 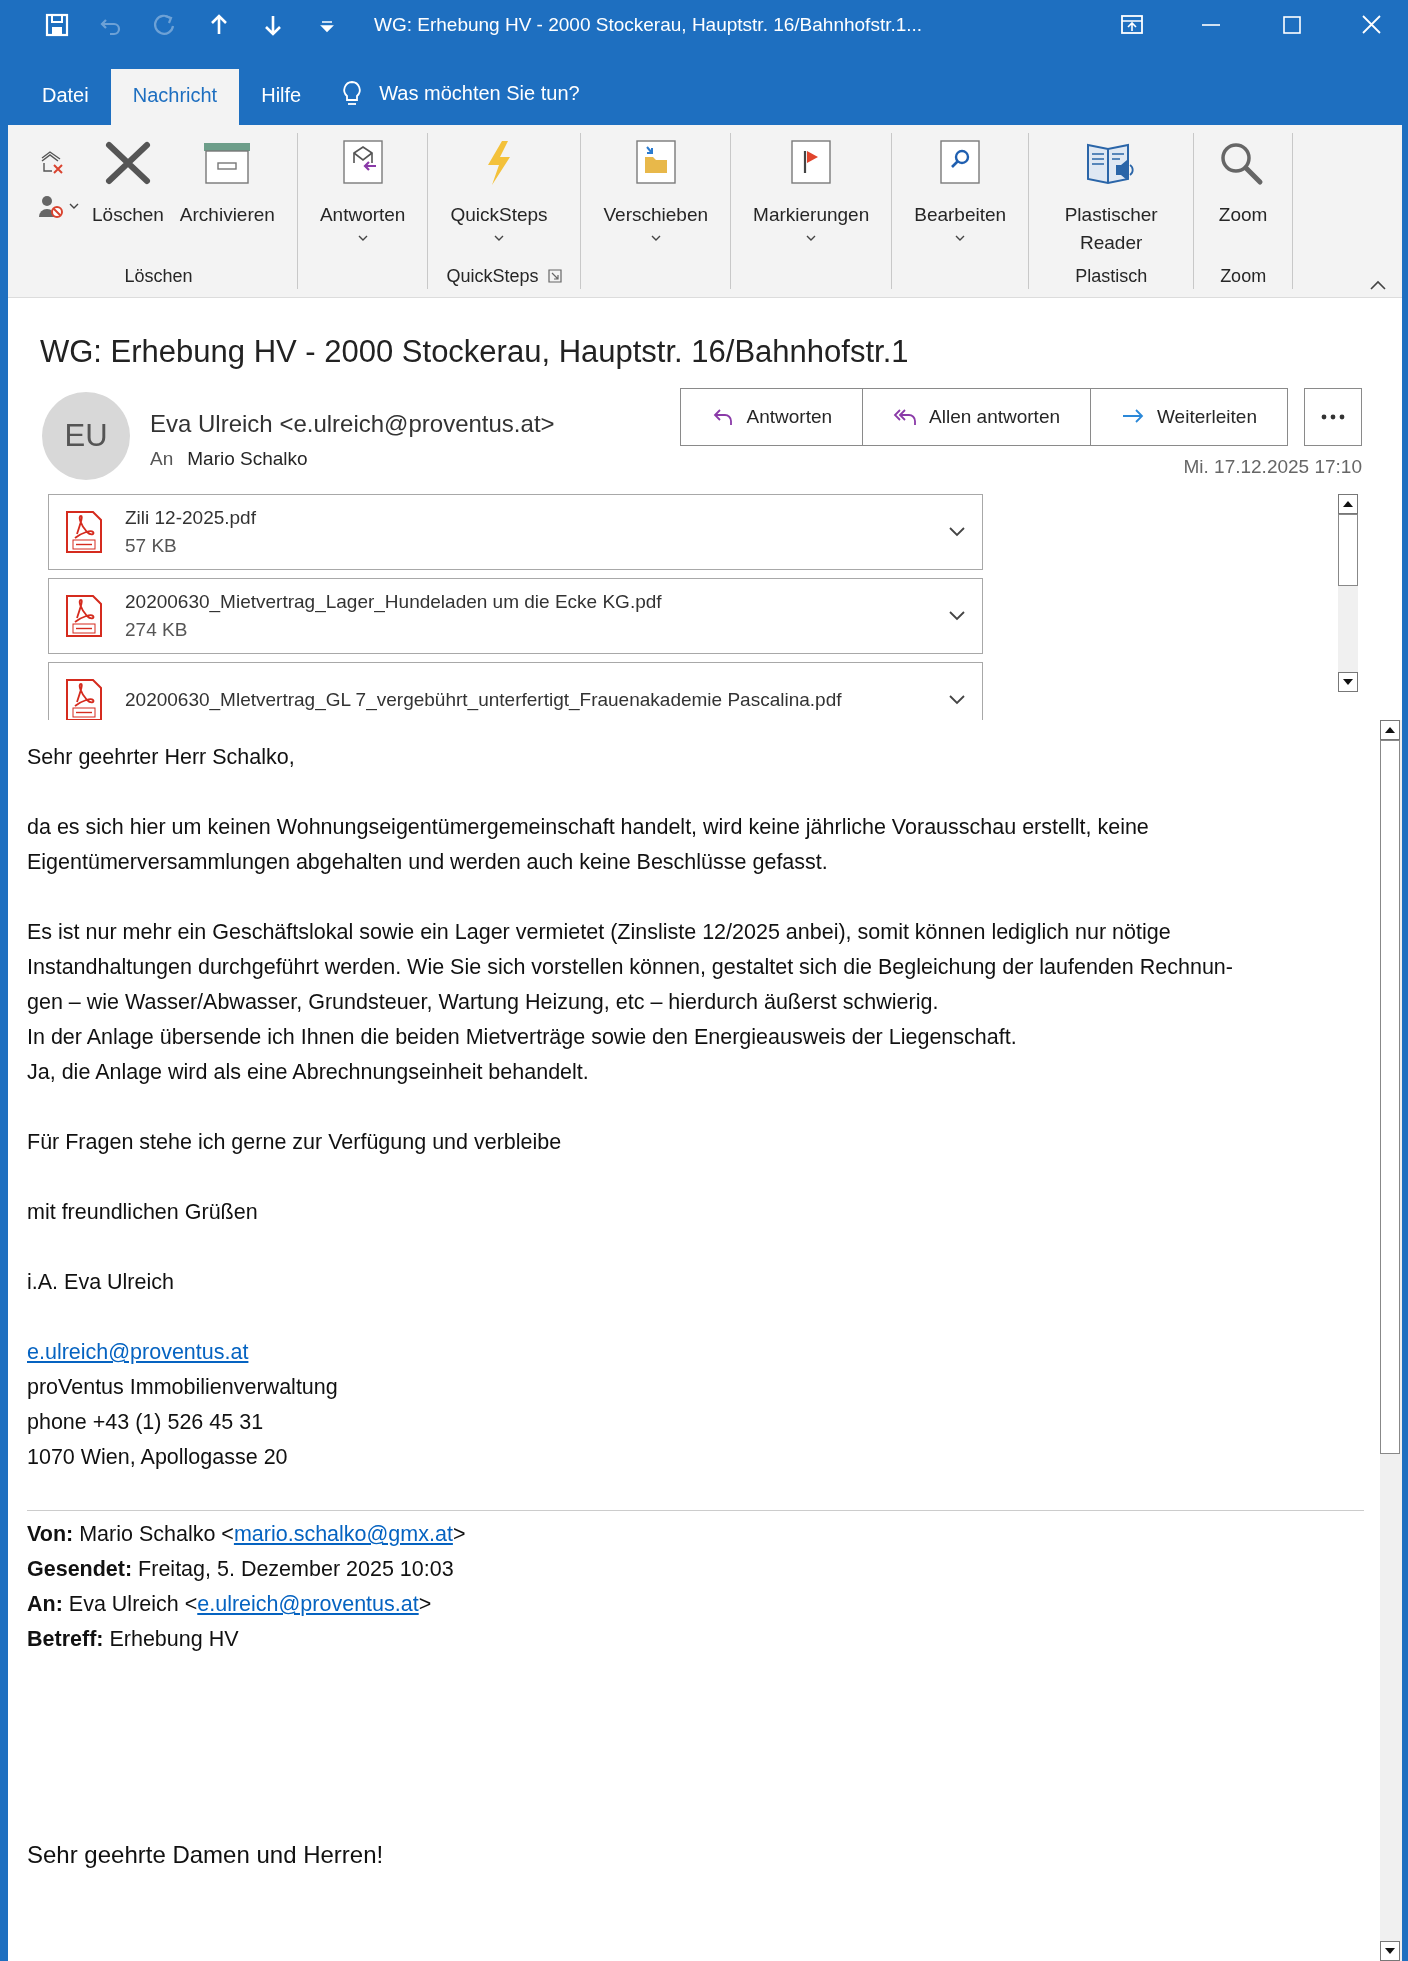 What do you see at coordinates (183, 1387) in the screenshot?
I see `signature-line: proVentus Immobilienverwaltung` at bounding box center [183, 1387].